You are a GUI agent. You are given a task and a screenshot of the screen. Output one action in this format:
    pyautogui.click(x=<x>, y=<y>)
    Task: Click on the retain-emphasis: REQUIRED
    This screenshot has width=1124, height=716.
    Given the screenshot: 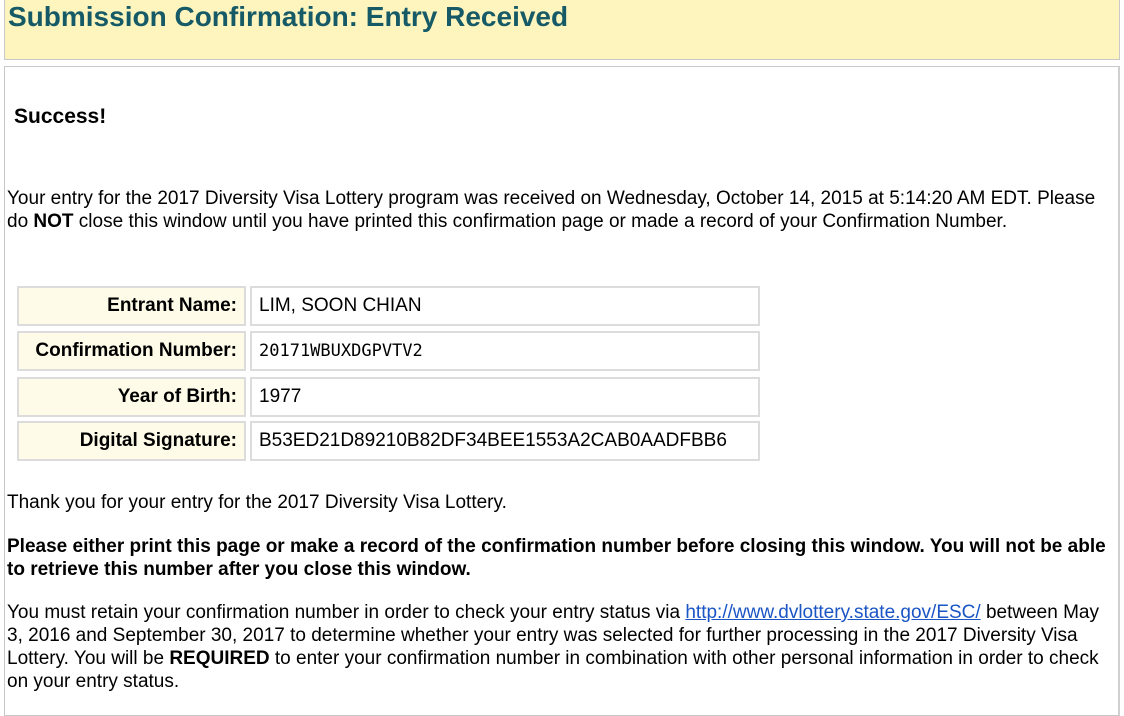 What is the action you would take?
    pyautogui.click(x=219, y=658)
    